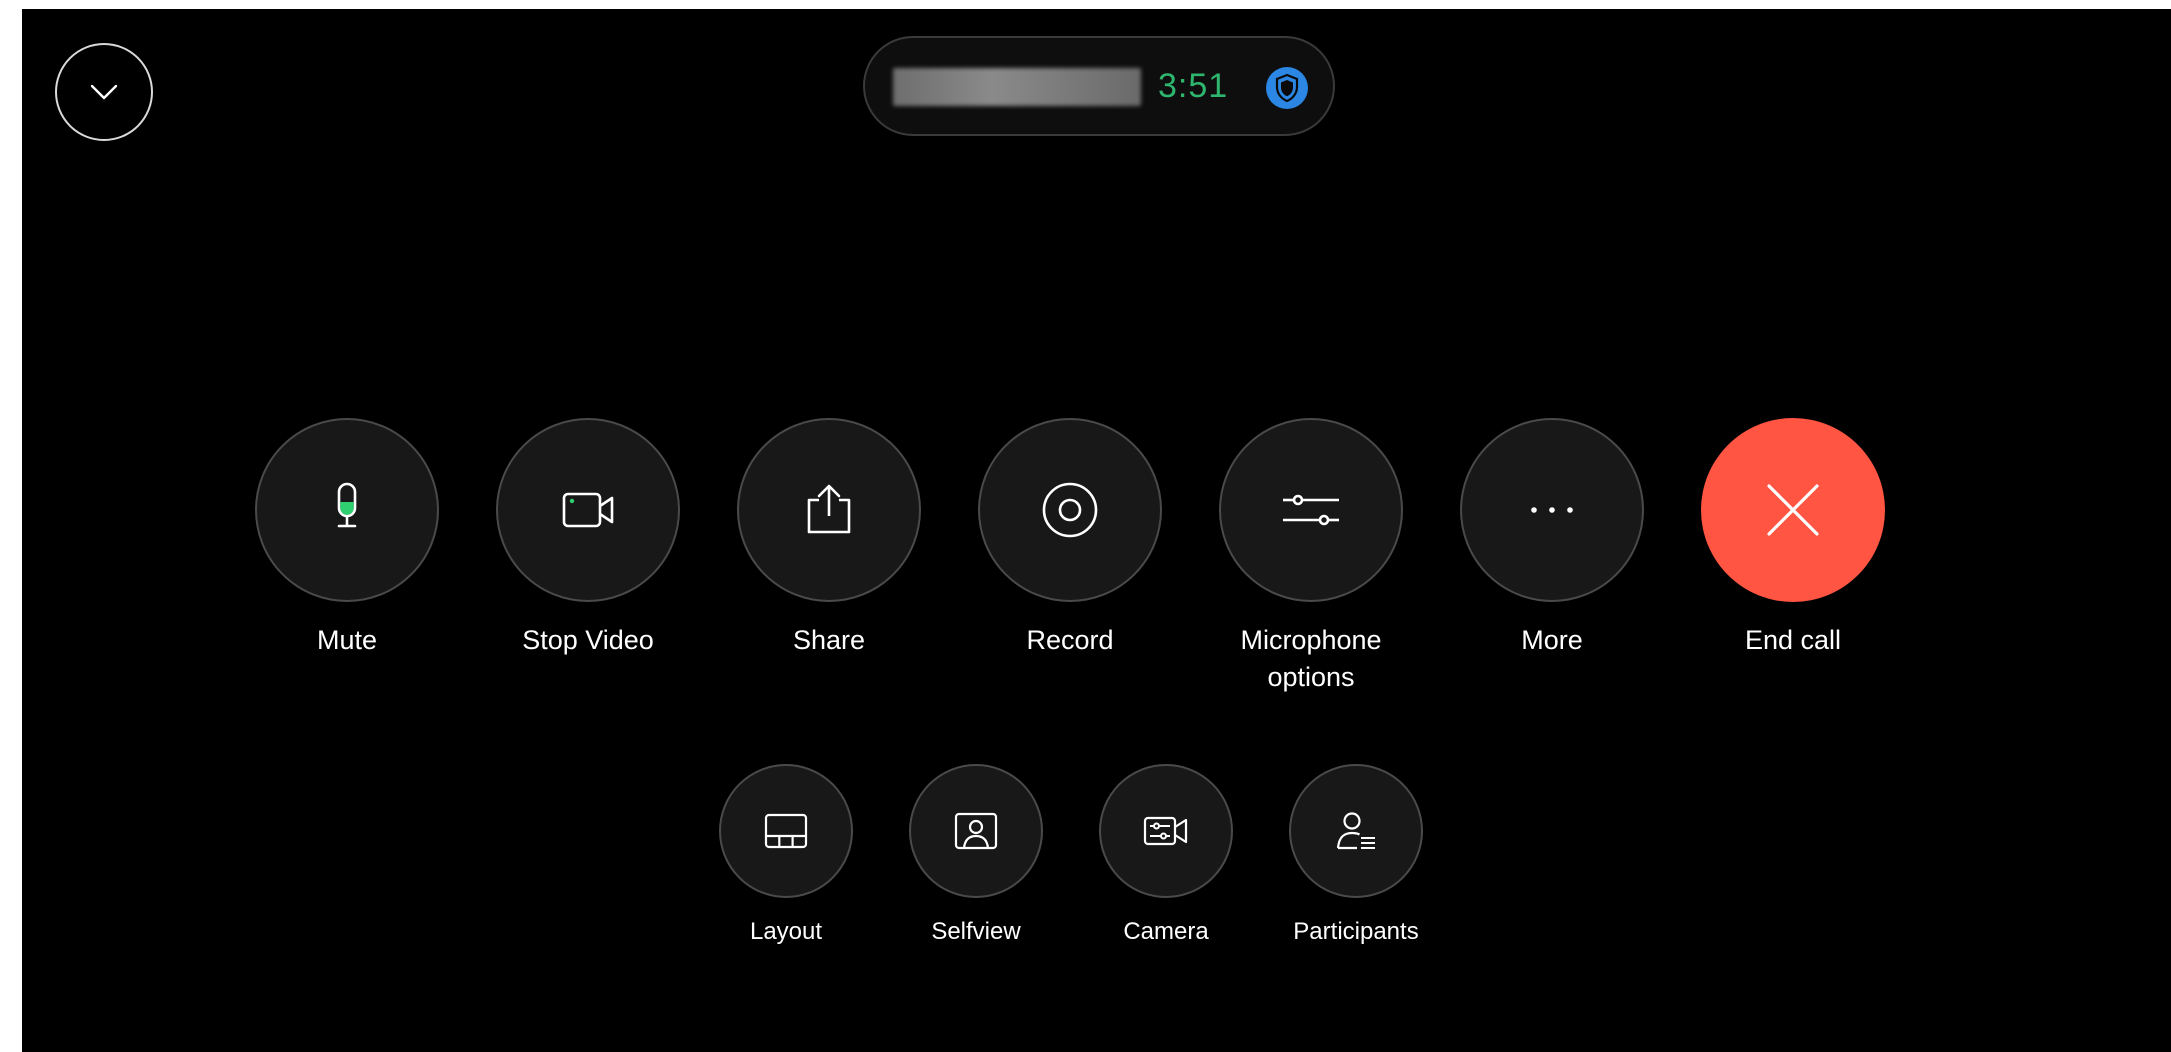 The width and height of the screenshot is (2171, 1052). What do you see at coordinates (1166, 931) in the screenshot?
I see `camera-label: Camera` at bounding box center [1166, 931].